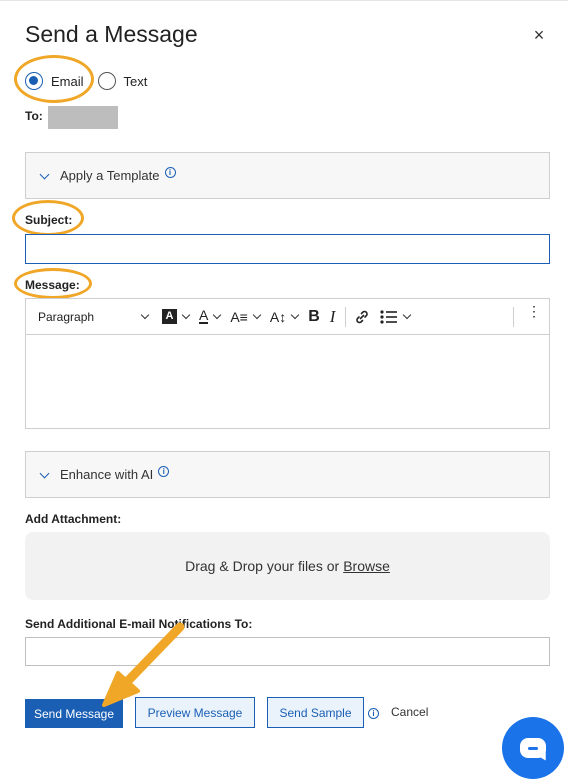 Image resolution: width=568 pixels, height=784 pixels. Describe the element at coordinates (73, 519) in the screenshot. I see `attachment-label: Add Attachment:` at that location.